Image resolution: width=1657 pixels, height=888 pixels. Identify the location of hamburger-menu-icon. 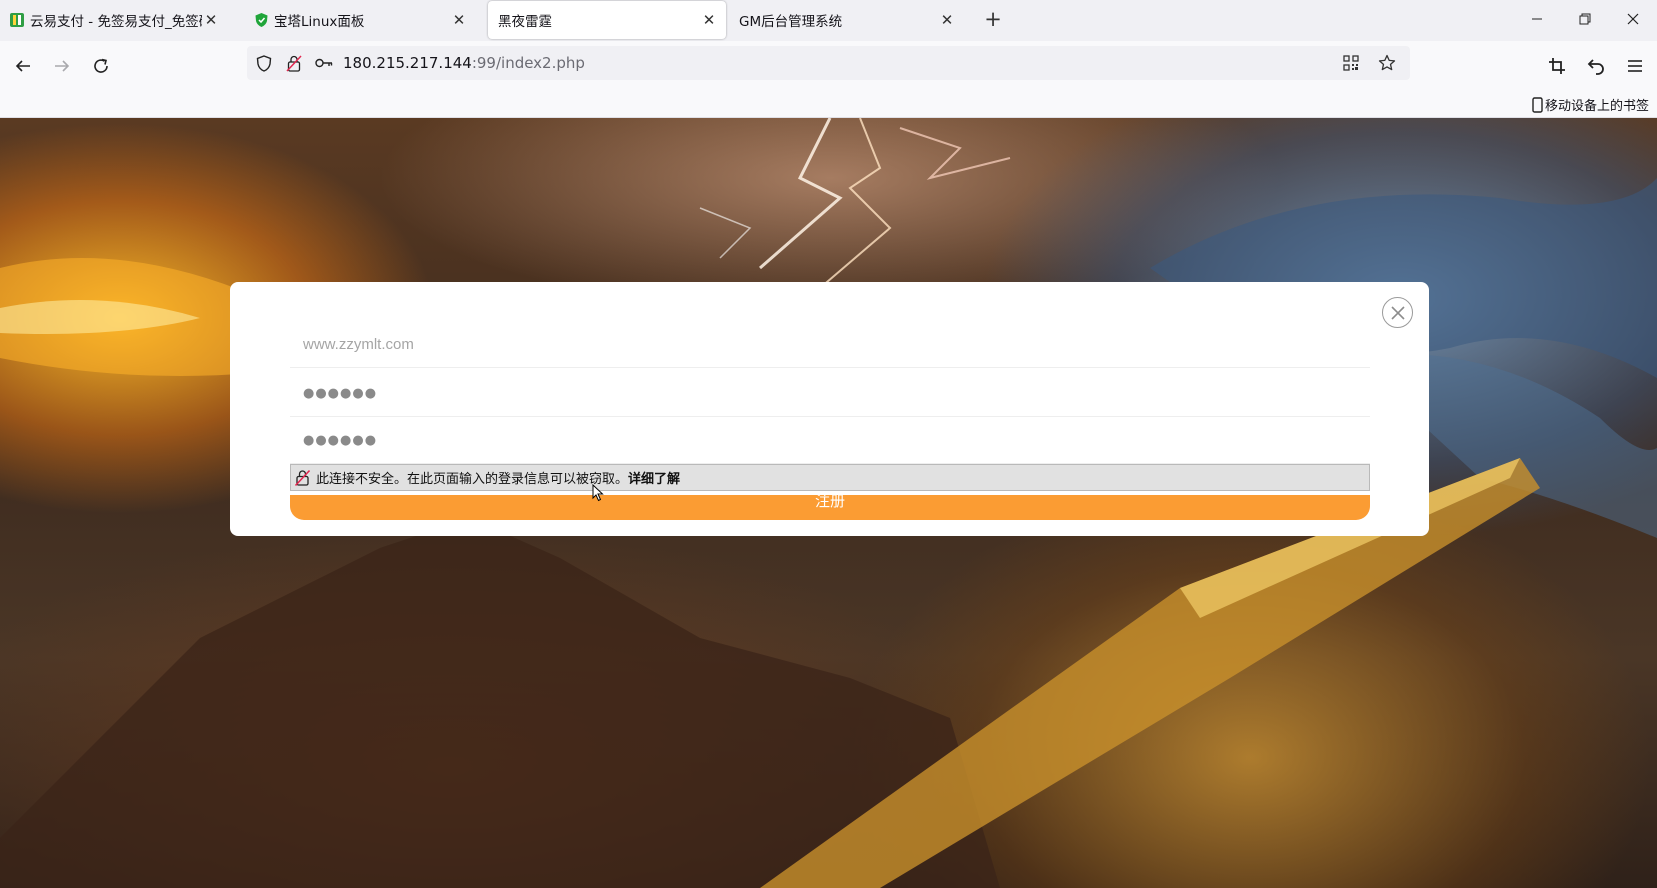
(1635, 66).